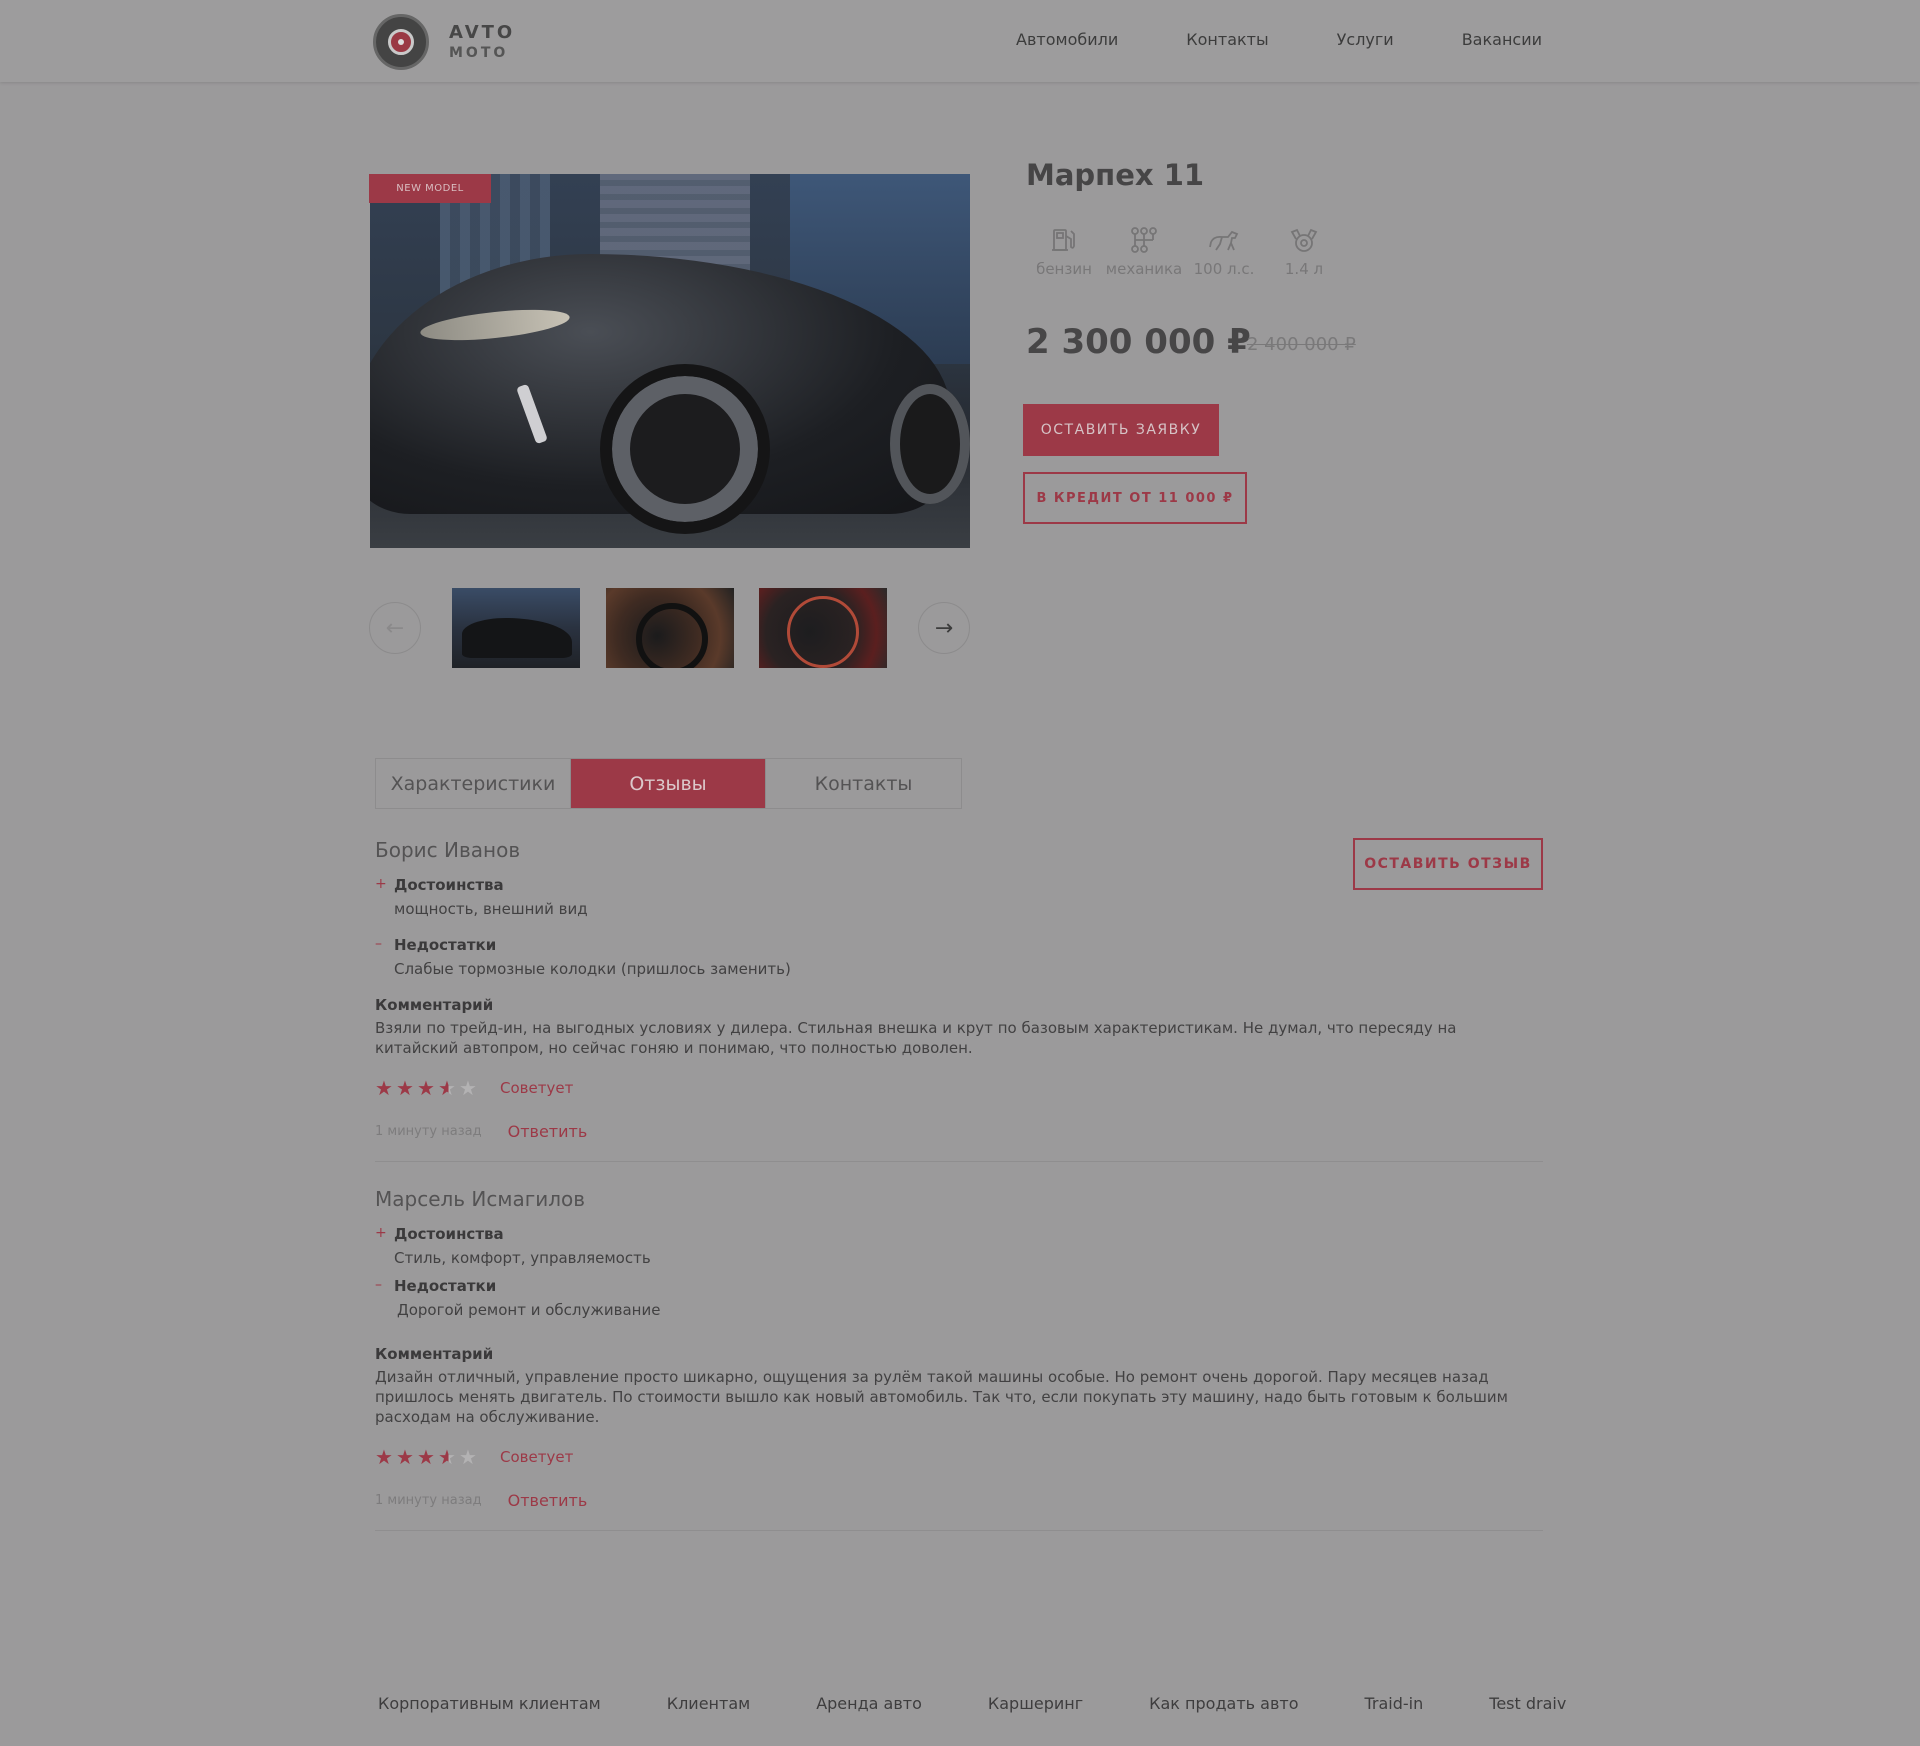  What do you see at coordinates (1227, 39) in the screenshot?
I see `nav-item-contacts: Контакты` at bounding box center [1227, 39].